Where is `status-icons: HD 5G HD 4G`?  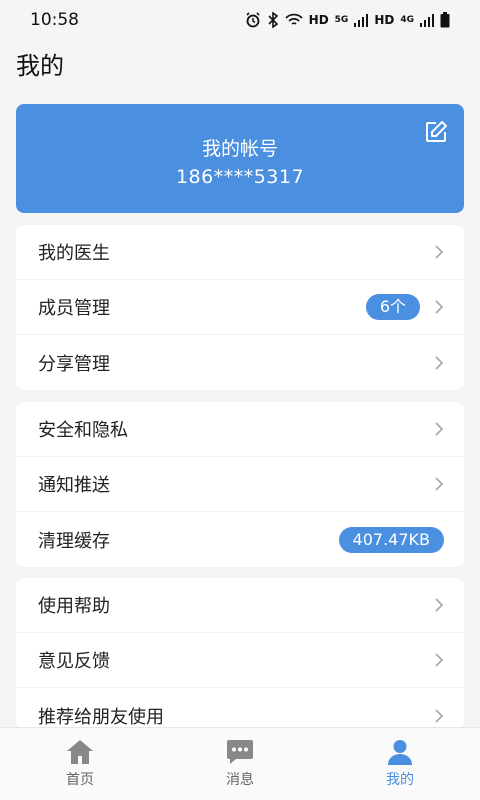
status-icons: HD 5G HD 4G is located at coordinates (347, 20).